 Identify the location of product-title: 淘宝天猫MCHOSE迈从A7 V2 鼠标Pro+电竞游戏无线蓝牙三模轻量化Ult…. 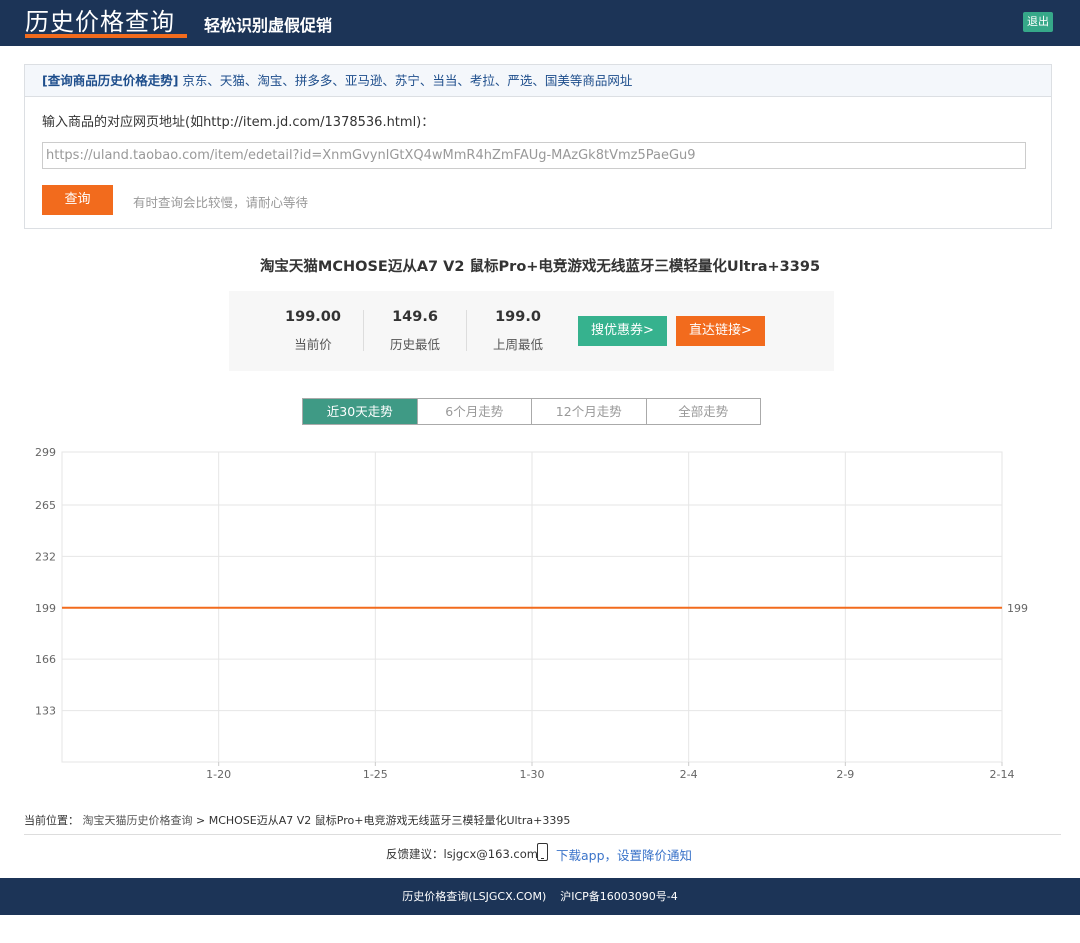
(540, 267).